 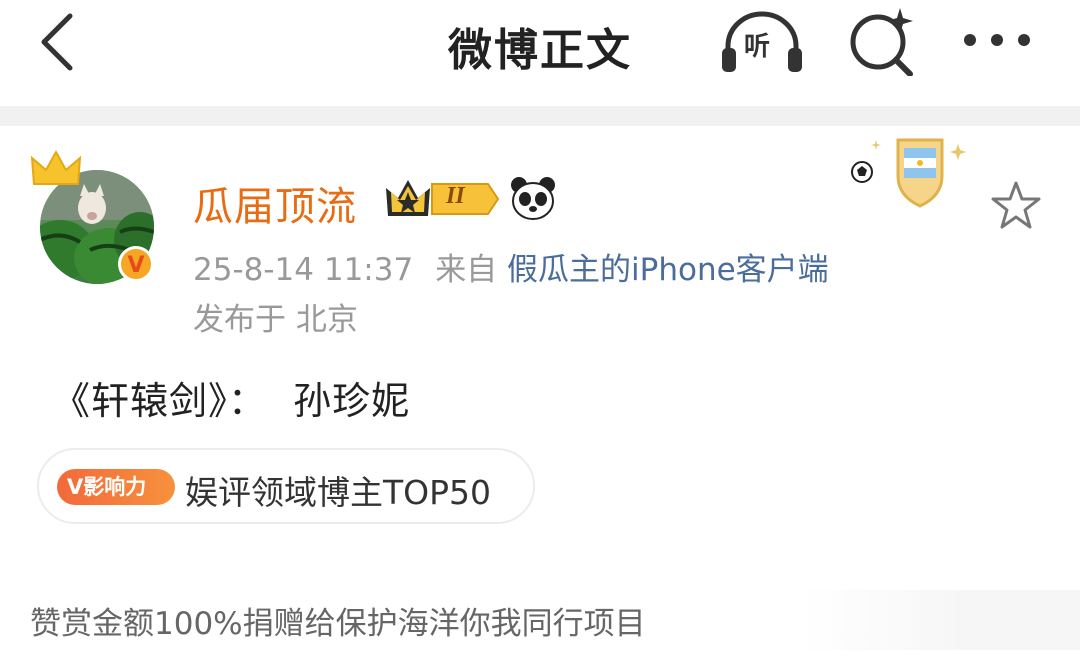 What do you see at coordinates (940, 620) in the screenshot?
I see `reward-fade-overlay` at bounding box center [940, 620].